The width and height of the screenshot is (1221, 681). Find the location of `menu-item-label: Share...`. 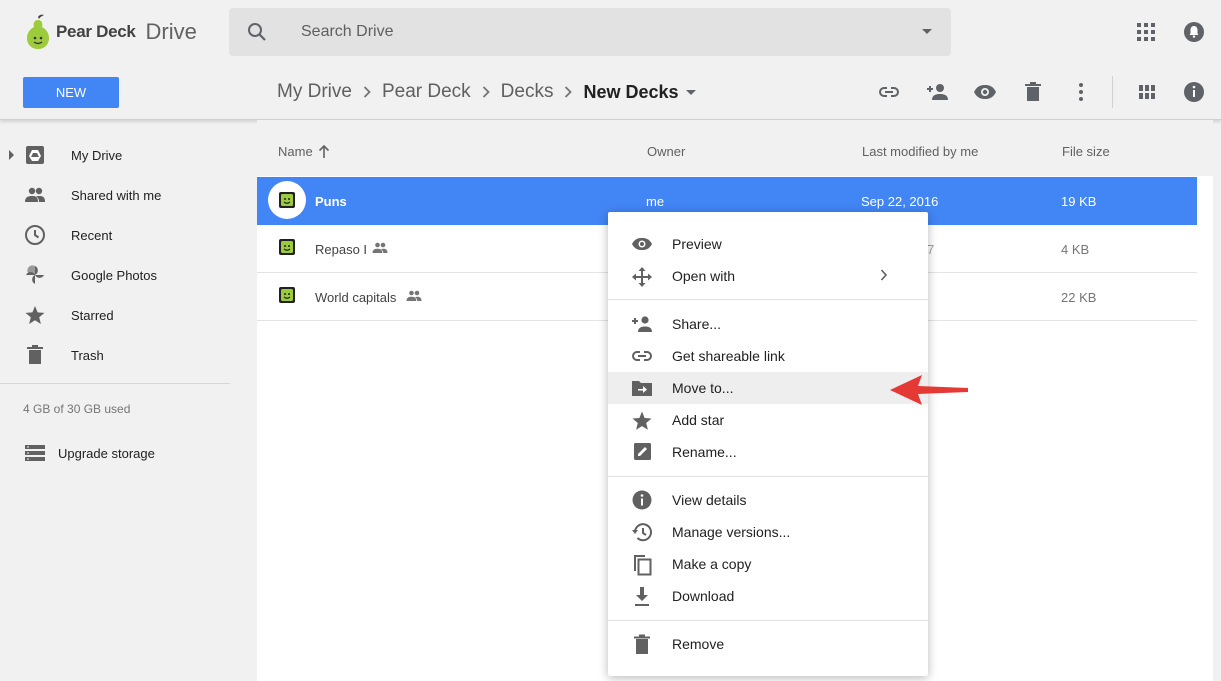

menu-item-label: Share... is located at coordinates (697, 324).